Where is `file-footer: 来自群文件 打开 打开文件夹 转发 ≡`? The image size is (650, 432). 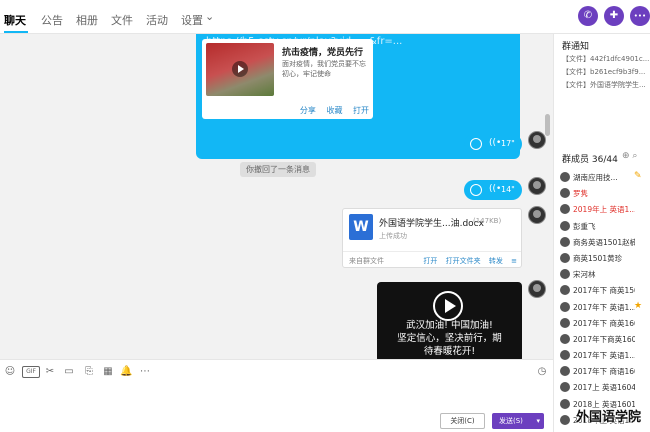
file-footer: 来自群文件 打开 打开文件夹 转发 ≡ is located at coordinates (432, 259).